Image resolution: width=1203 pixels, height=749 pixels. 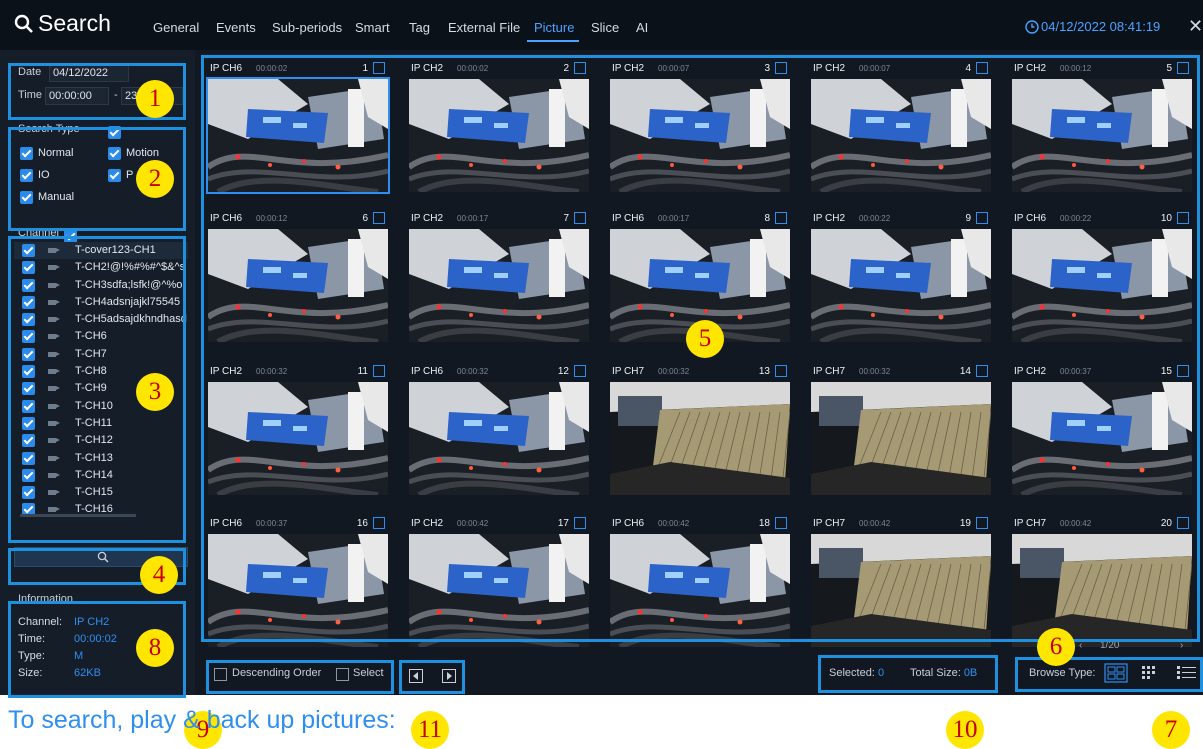 What do you see at coordinates (372, 27) in the screenshot?
I see `tab-smart: Smart` at bounding box center [372, 27].